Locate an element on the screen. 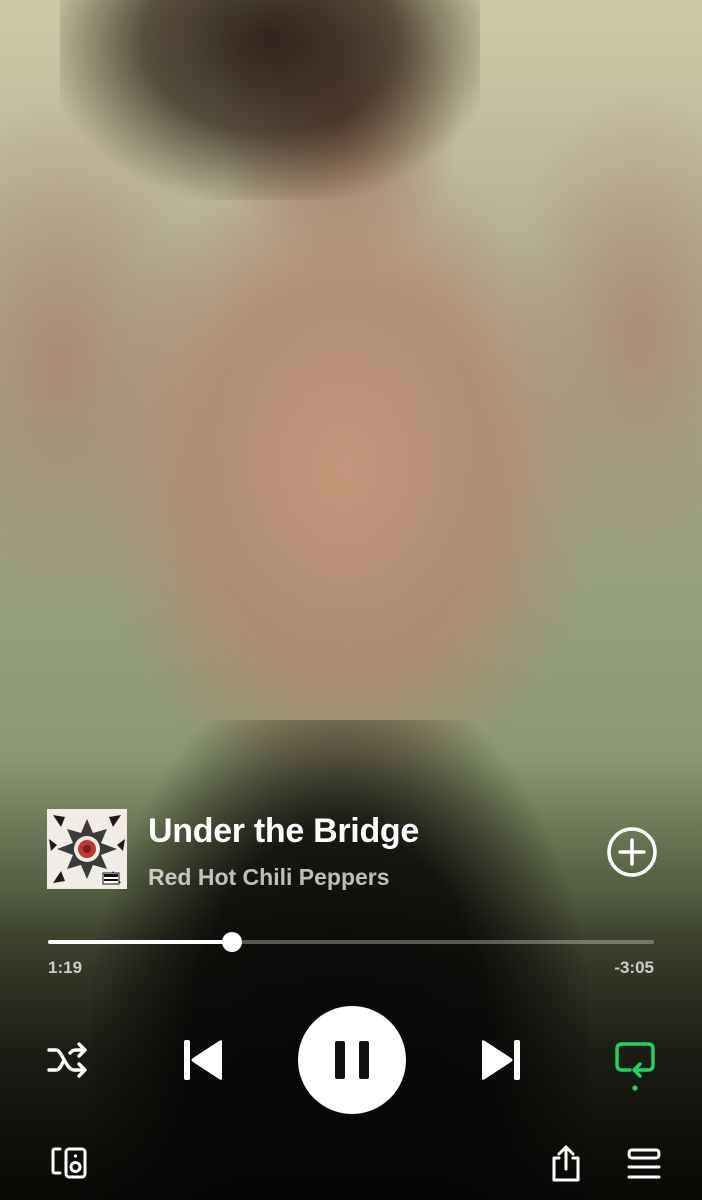  connect-devices-icon is located at coordinates (69, 1163).